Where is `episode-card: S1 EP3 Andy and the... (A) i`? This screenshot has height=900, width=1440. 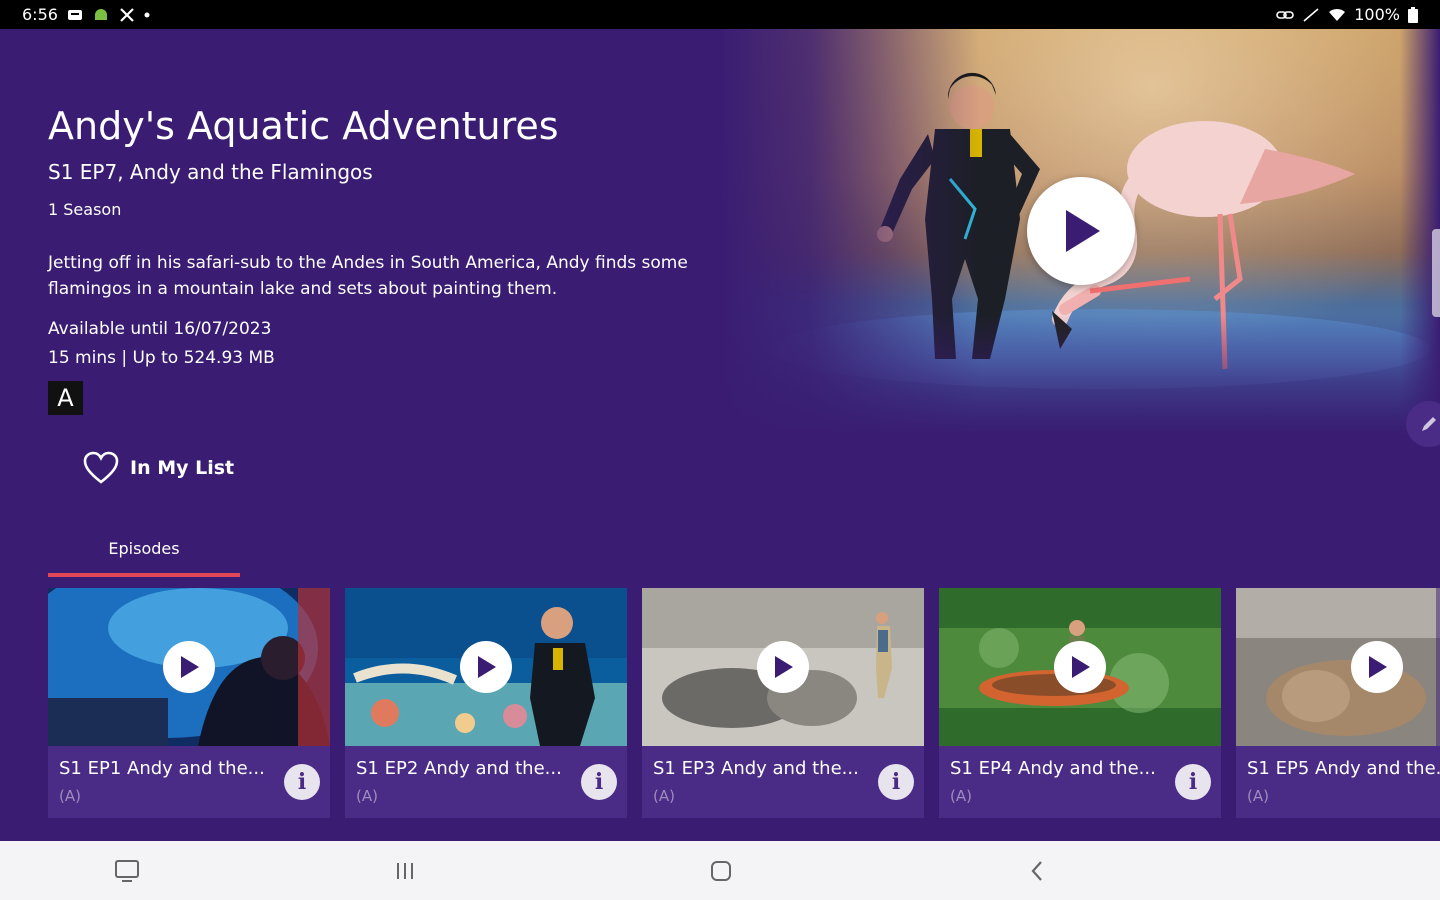 episode-card: S1 EP3 Andy and the... (A) i is located at coordinates (783, 703).